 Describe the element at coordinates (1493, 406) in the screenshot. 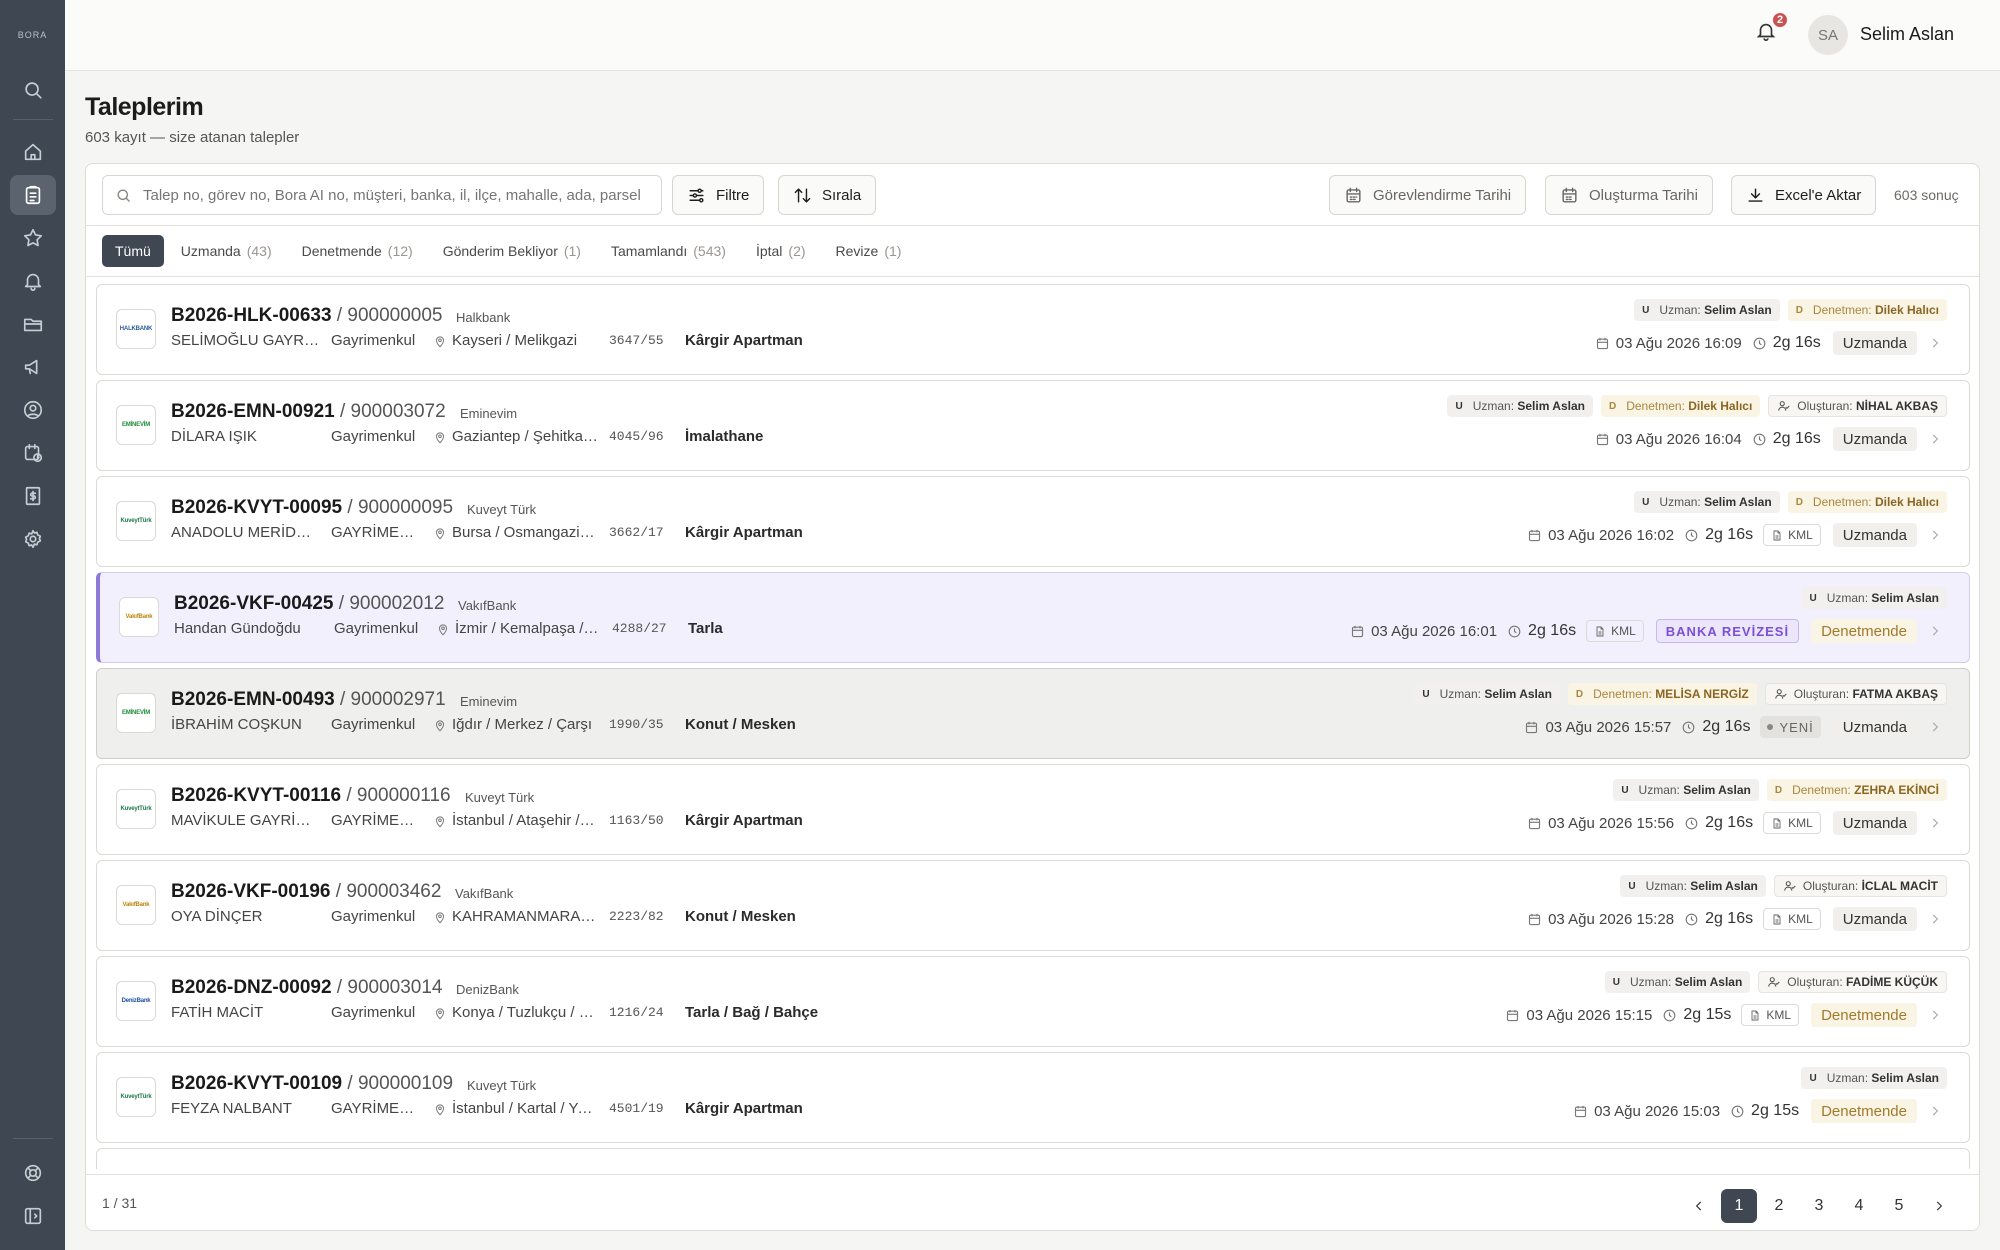

I see `uzman-label: Uzman:` at that location.